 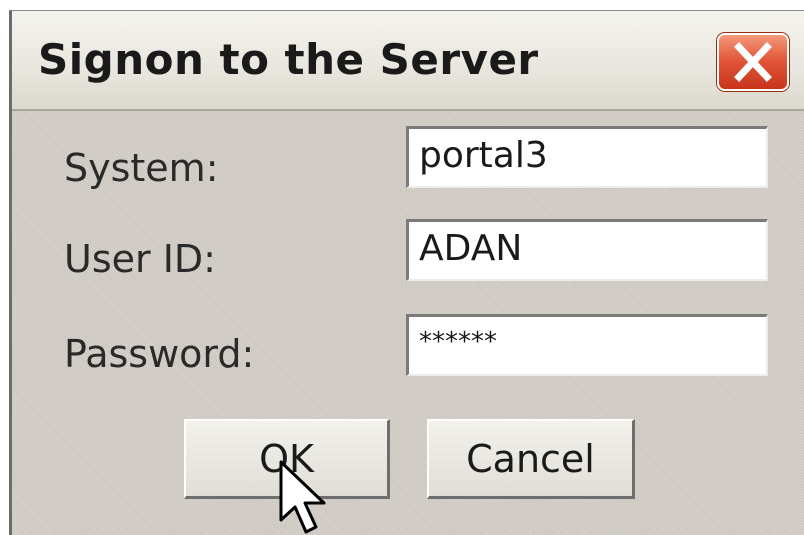 I want to click on dialog-title: Signon to the Server, so click(x=288, y=59).